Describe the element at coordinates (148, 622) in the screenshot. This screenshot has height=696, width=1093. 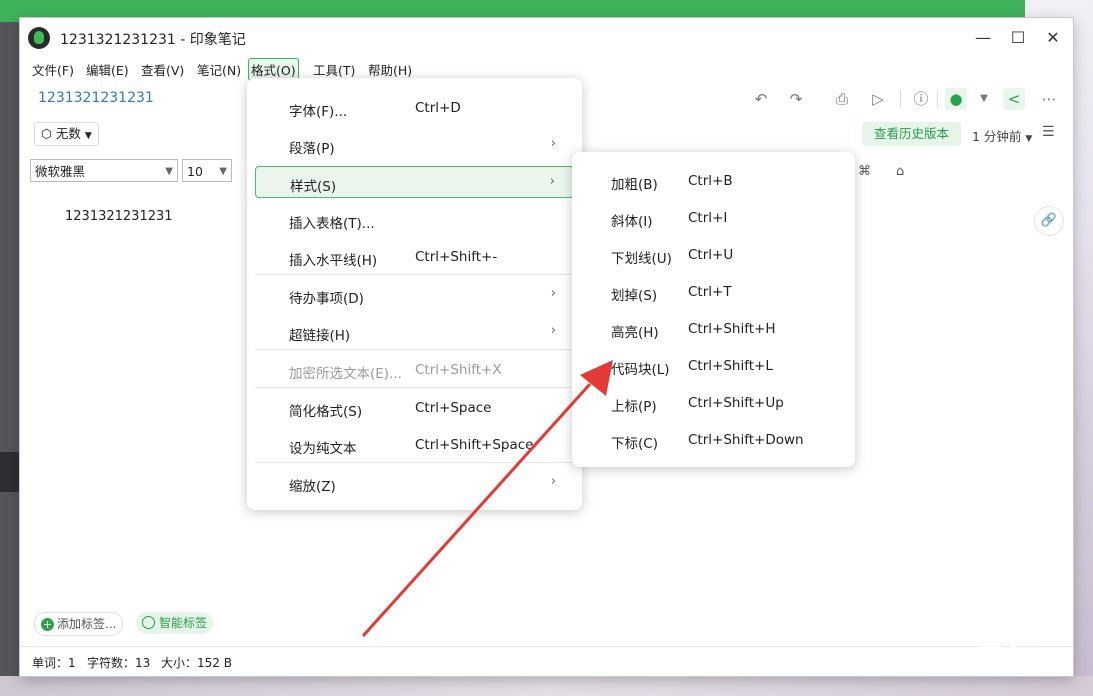
I see `smart-tag-icon` at that location.